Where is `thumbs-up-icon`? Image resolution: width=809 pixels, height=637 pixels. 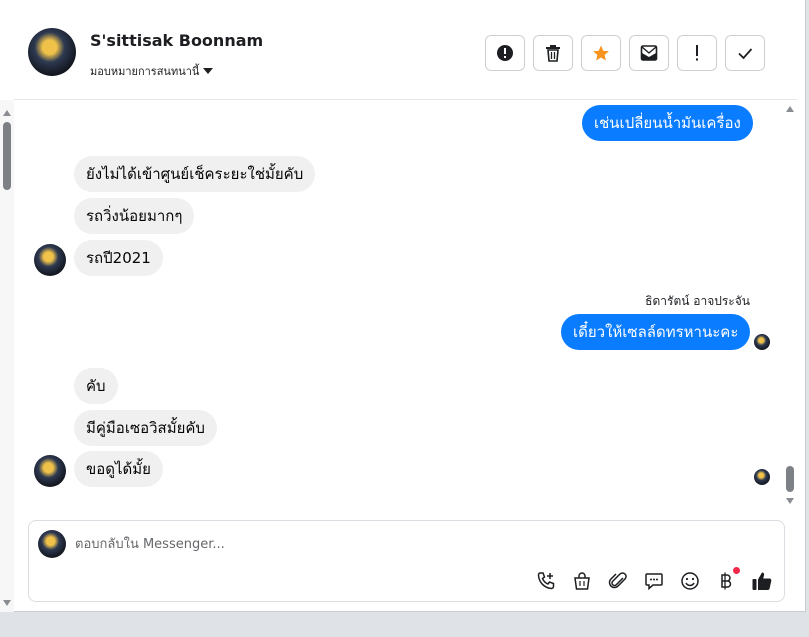
thumbs-up-icon is located at coordinates (762, 581).